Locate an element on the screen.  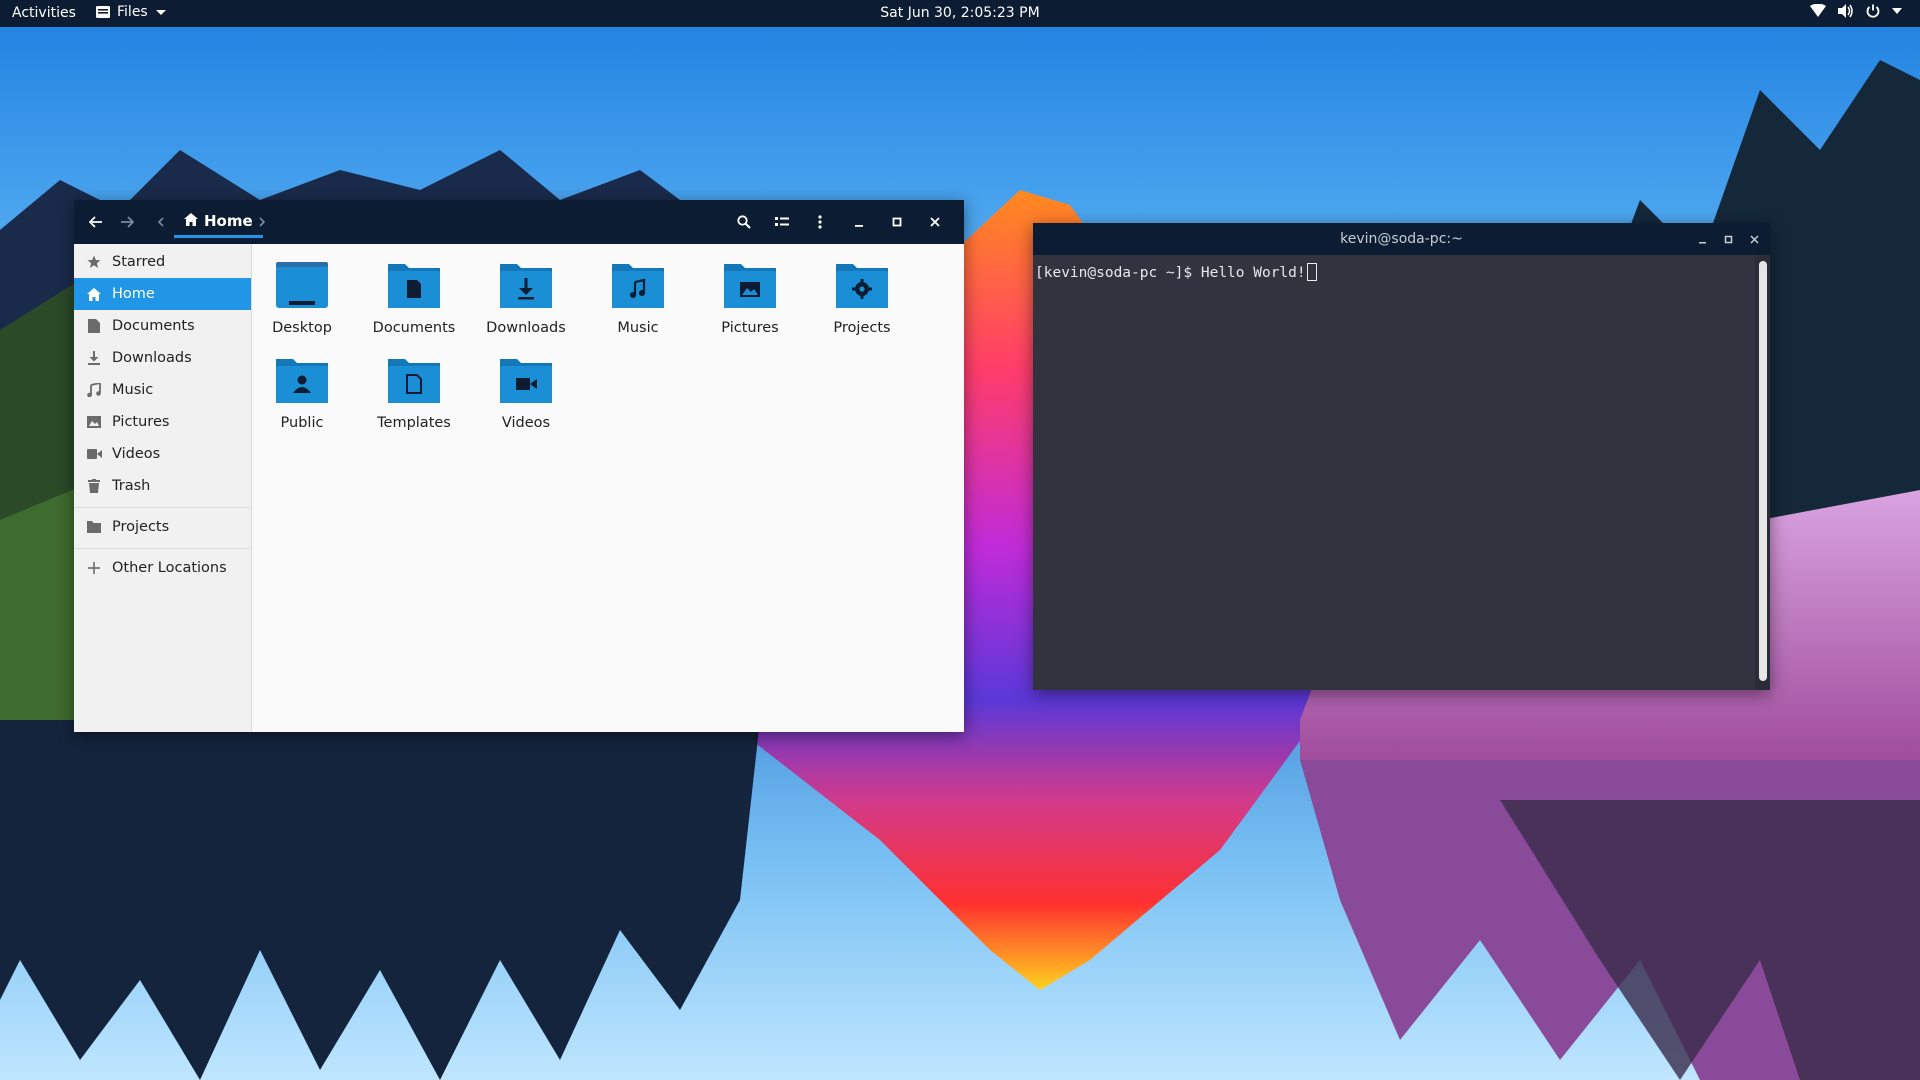
documents-folder-icon is located at coordinates (414, 286).